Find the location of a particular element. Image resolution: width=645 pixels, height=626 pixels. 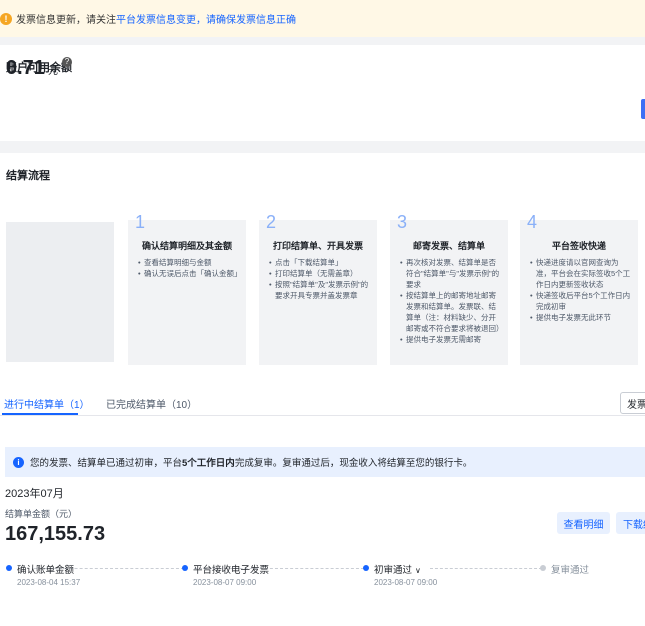

info-text-prefix: 您的发票、结算单已通过初审，平台 is located at coordinates (106, 463).